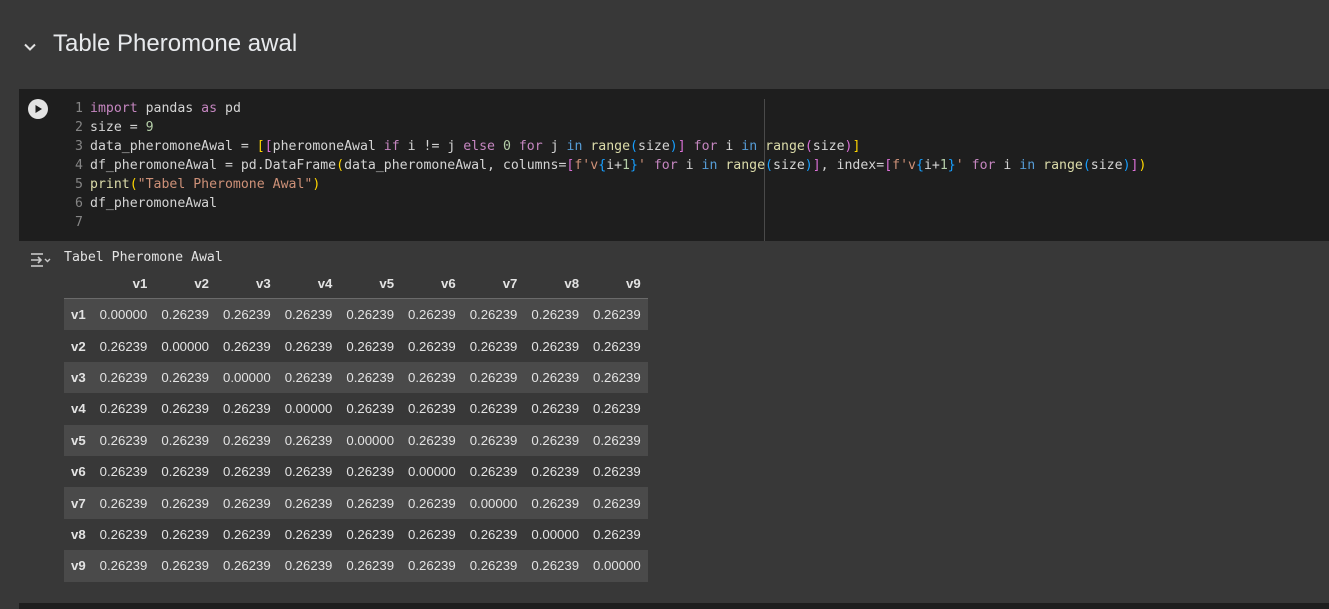 This screenshot has width=1329, height=609. What do you see at coordinates (185, 283) in the screenshot?
I see `column-header: v2` at bounding box center [185, 283].